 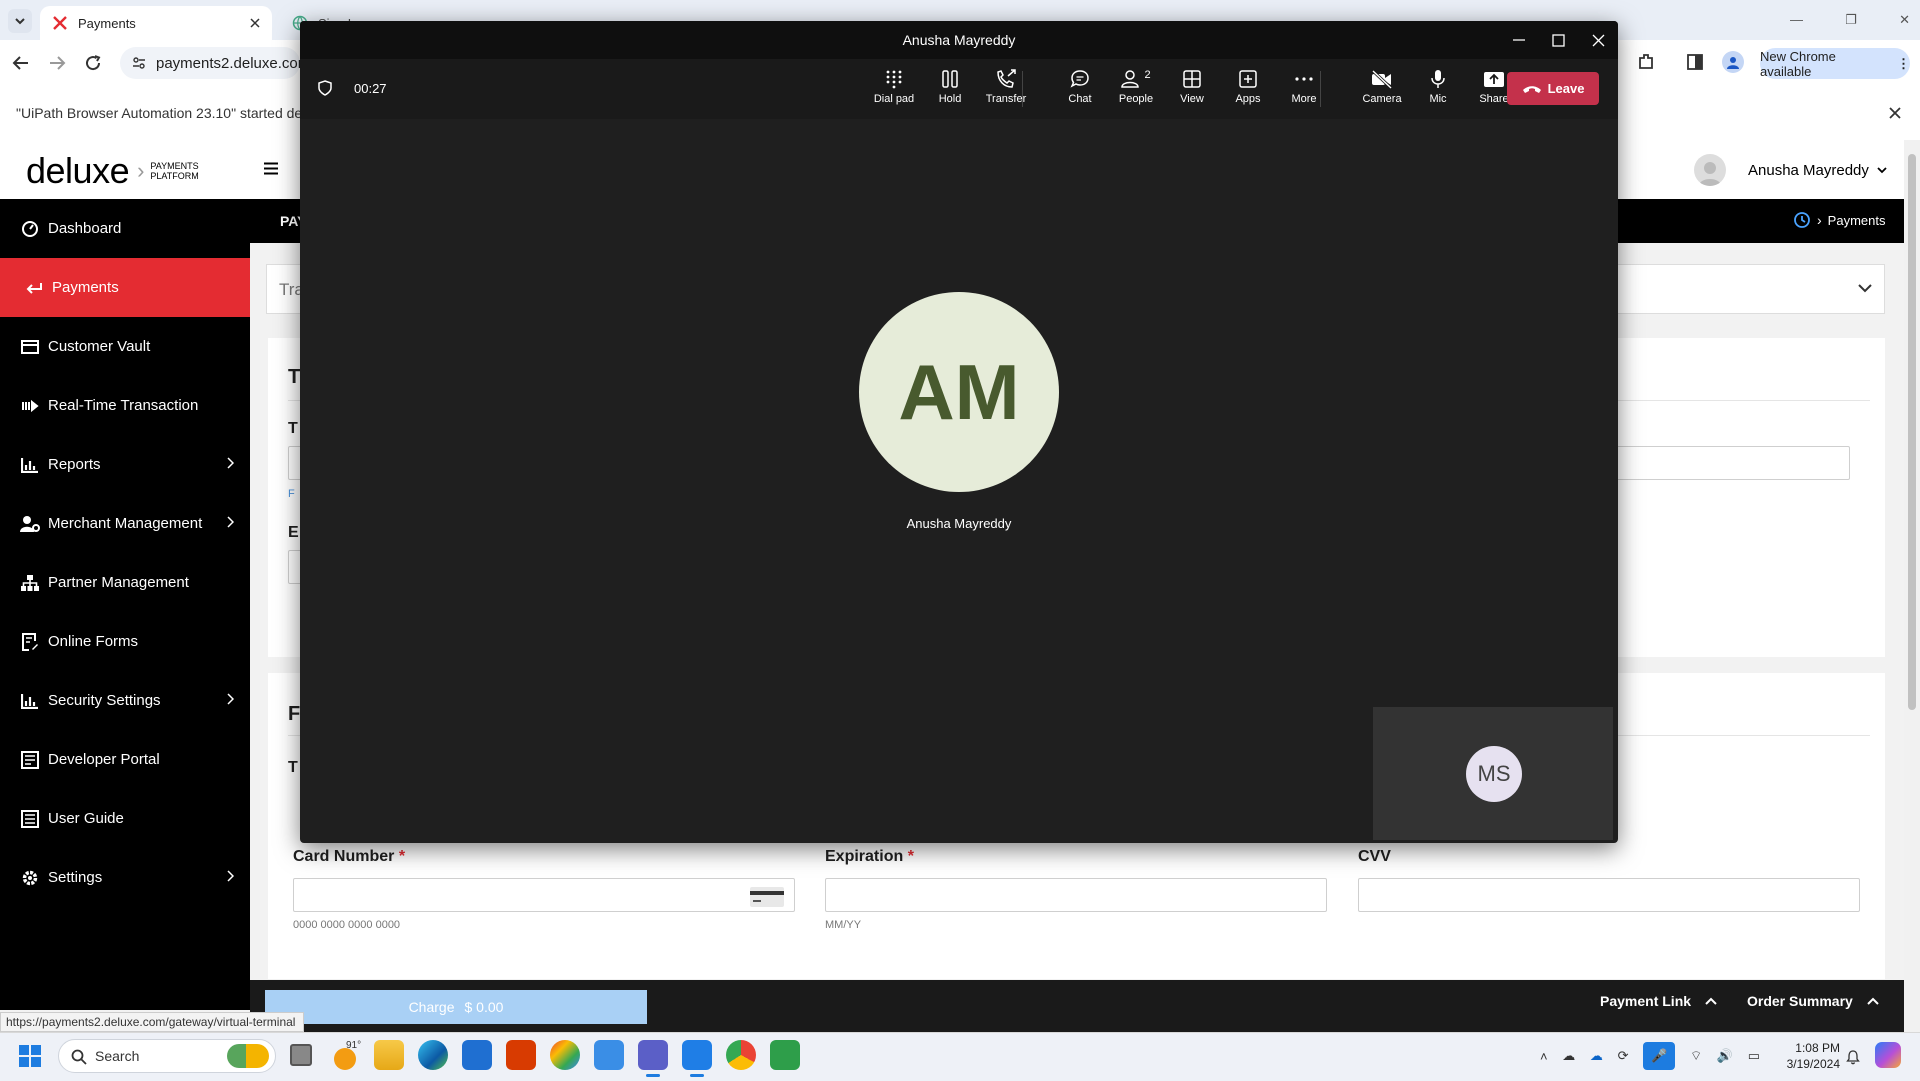 I want to click on onedrive-icon: ☁, so click(x=1596, y=1056).